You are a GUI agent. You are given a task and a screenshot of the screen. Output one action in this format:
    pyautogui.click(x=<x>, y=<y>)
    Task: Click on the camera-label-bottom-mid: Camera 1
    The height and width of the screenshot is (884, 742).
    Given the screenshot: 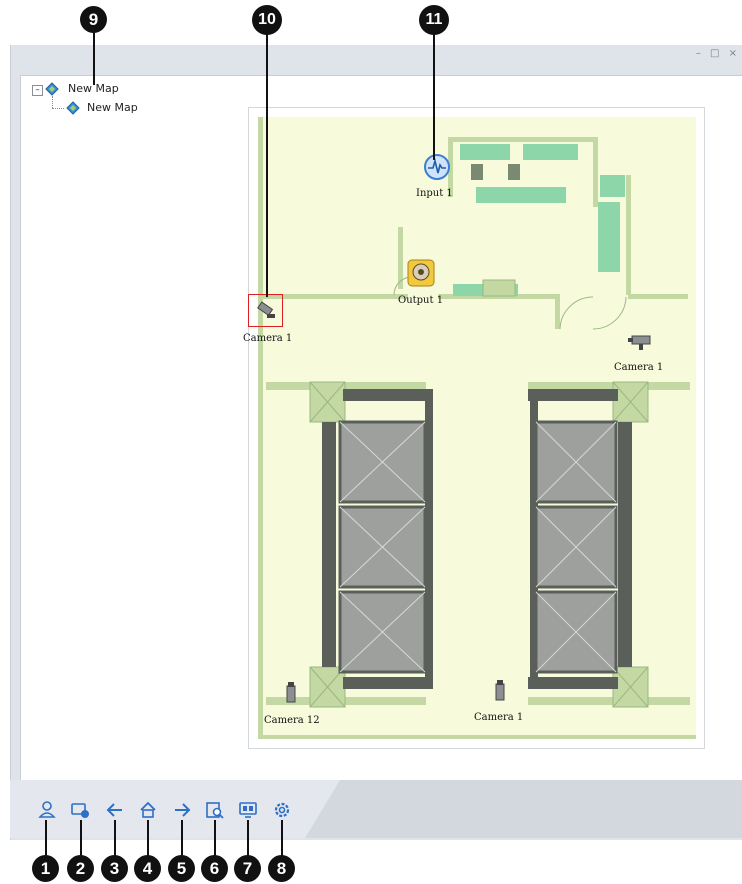 What is the action you would take?
    pyautogui.click(x=499, y=717)
    